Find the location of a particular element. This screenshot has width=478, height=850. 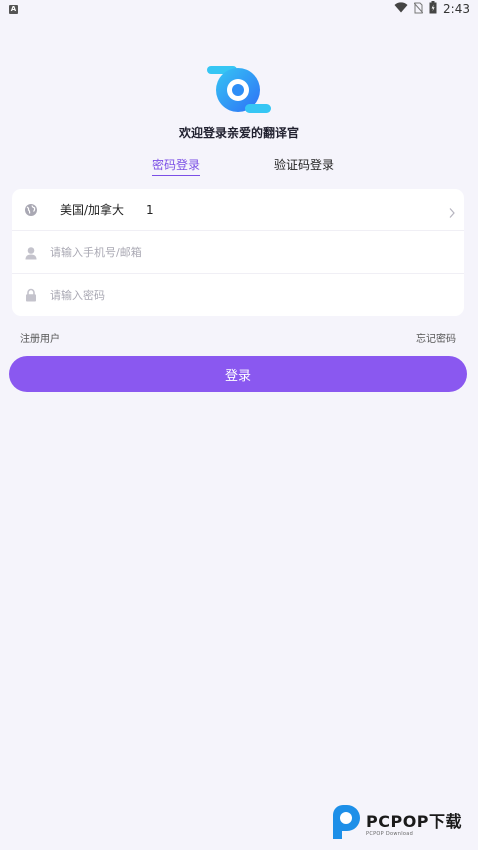

status-bar: A 2:43 is located at coordinates (239, 9).